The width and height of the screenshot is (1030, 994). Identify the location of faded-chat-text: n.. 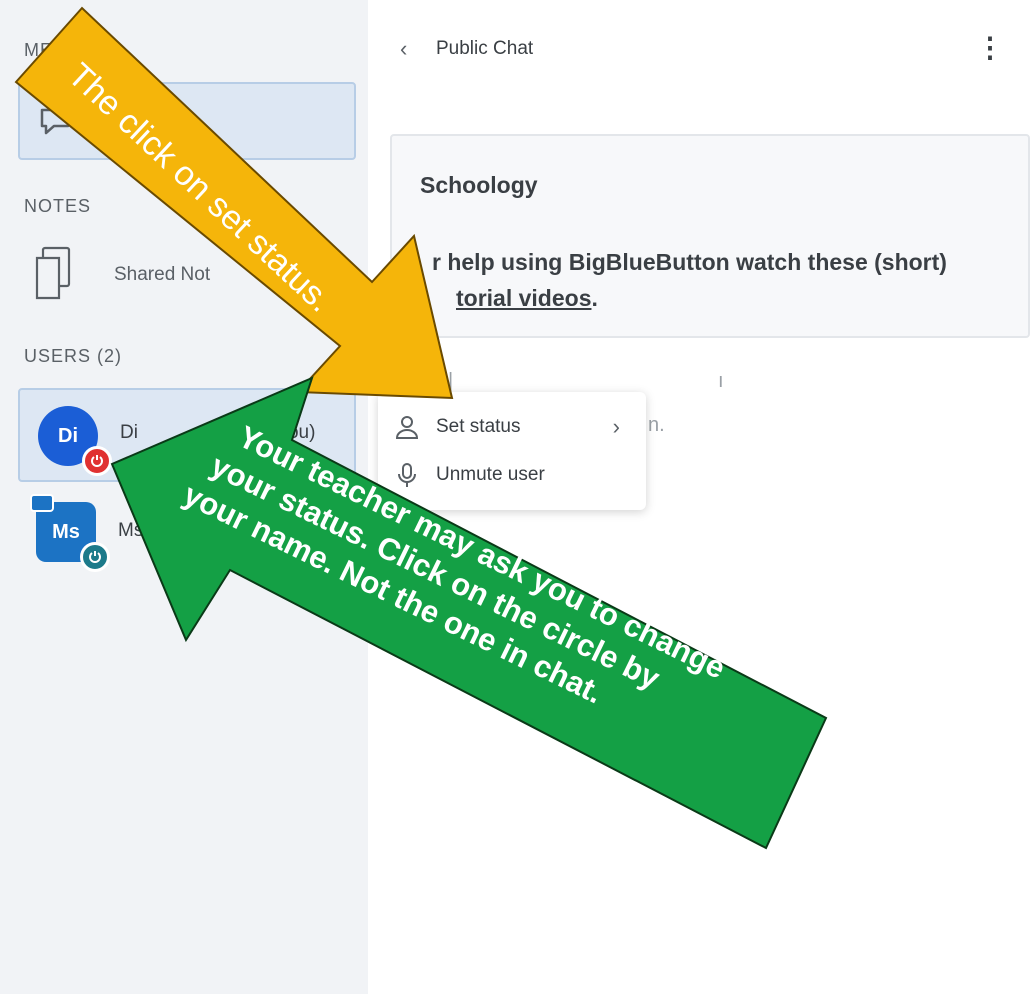
(656, 425).